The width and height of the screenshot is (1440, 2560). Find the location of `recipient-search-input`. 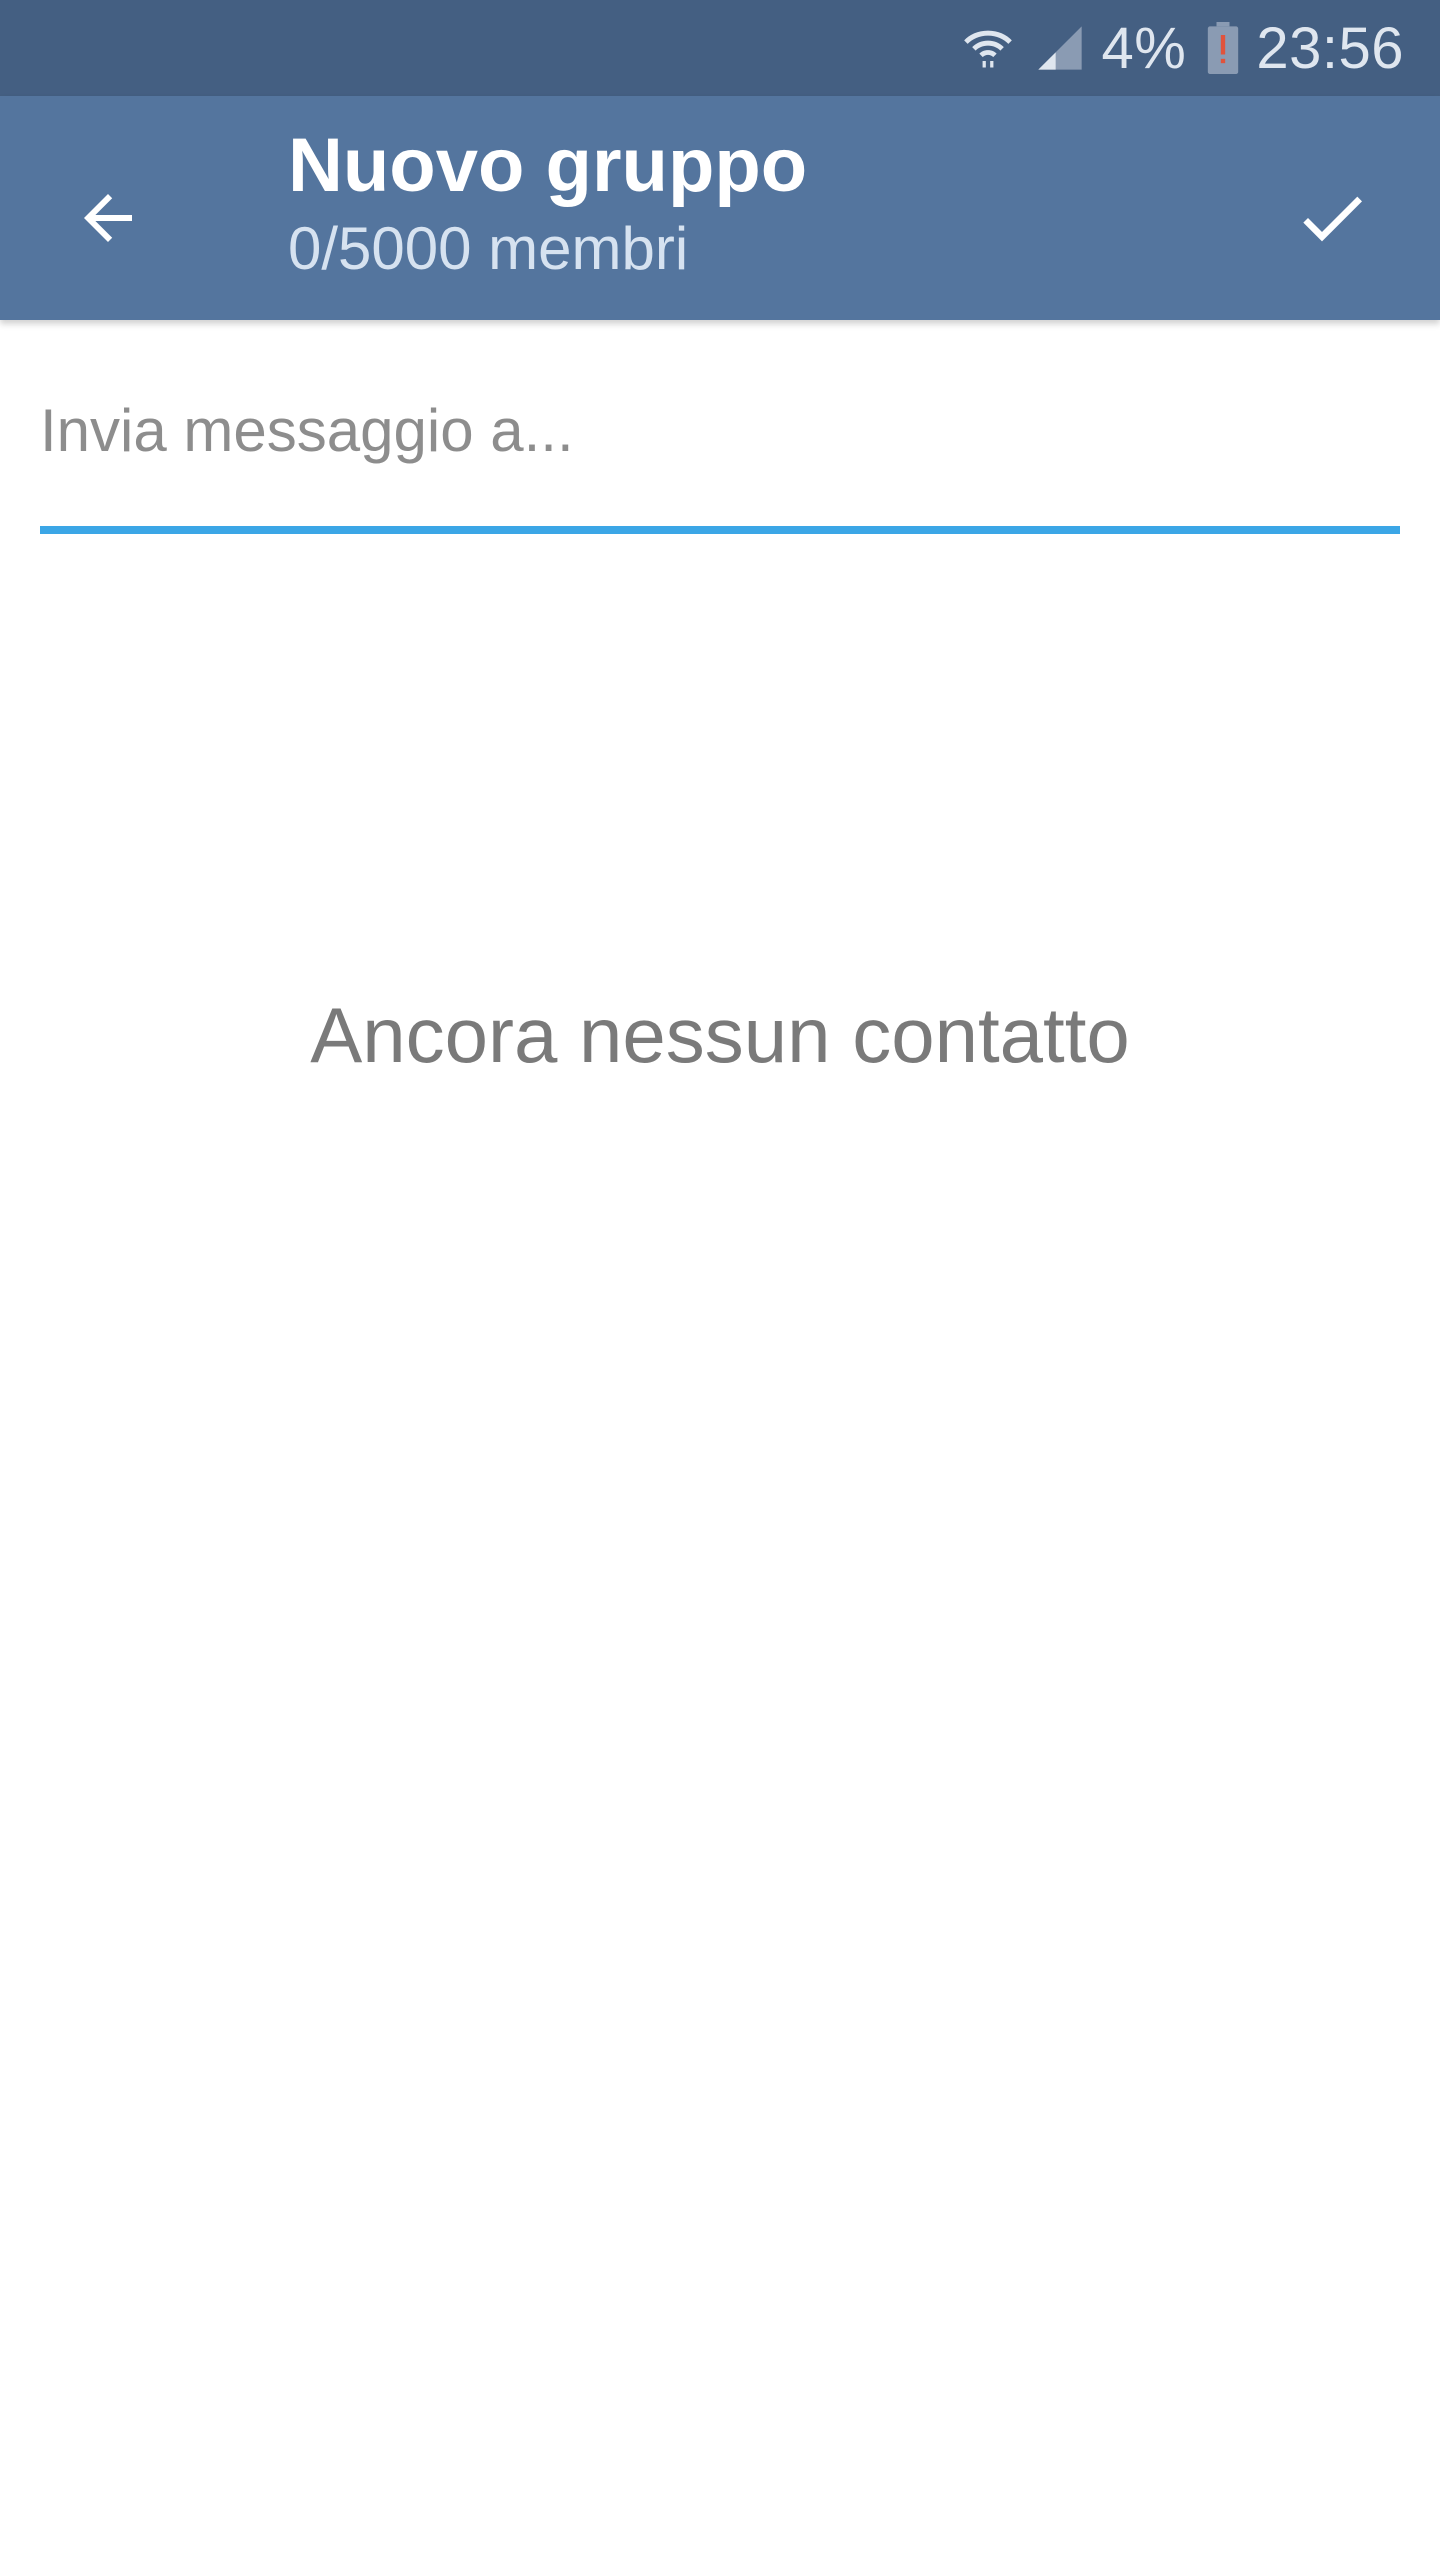

recipient-search-input is located at coordinates (720, 430).